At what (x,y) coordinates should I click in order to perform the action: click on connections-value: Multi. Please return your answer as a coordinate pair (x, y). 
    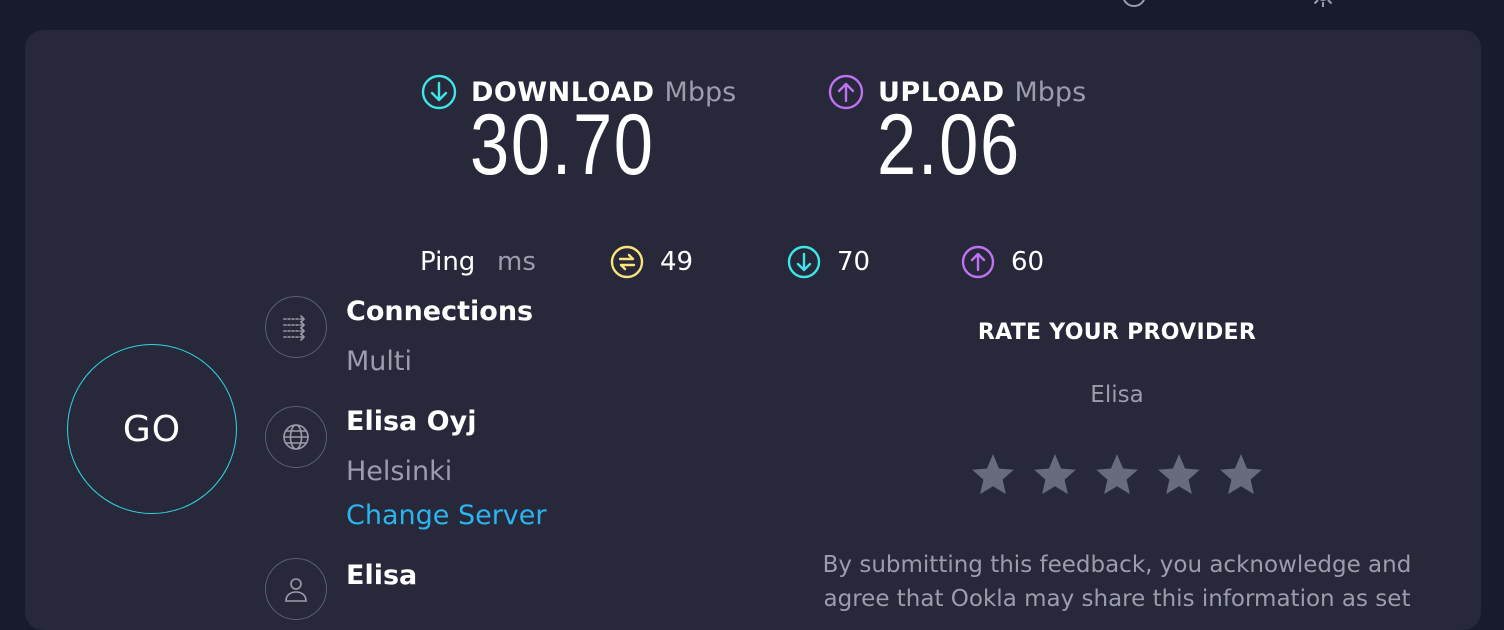
    Looking at the image, I should click on (379, 361).